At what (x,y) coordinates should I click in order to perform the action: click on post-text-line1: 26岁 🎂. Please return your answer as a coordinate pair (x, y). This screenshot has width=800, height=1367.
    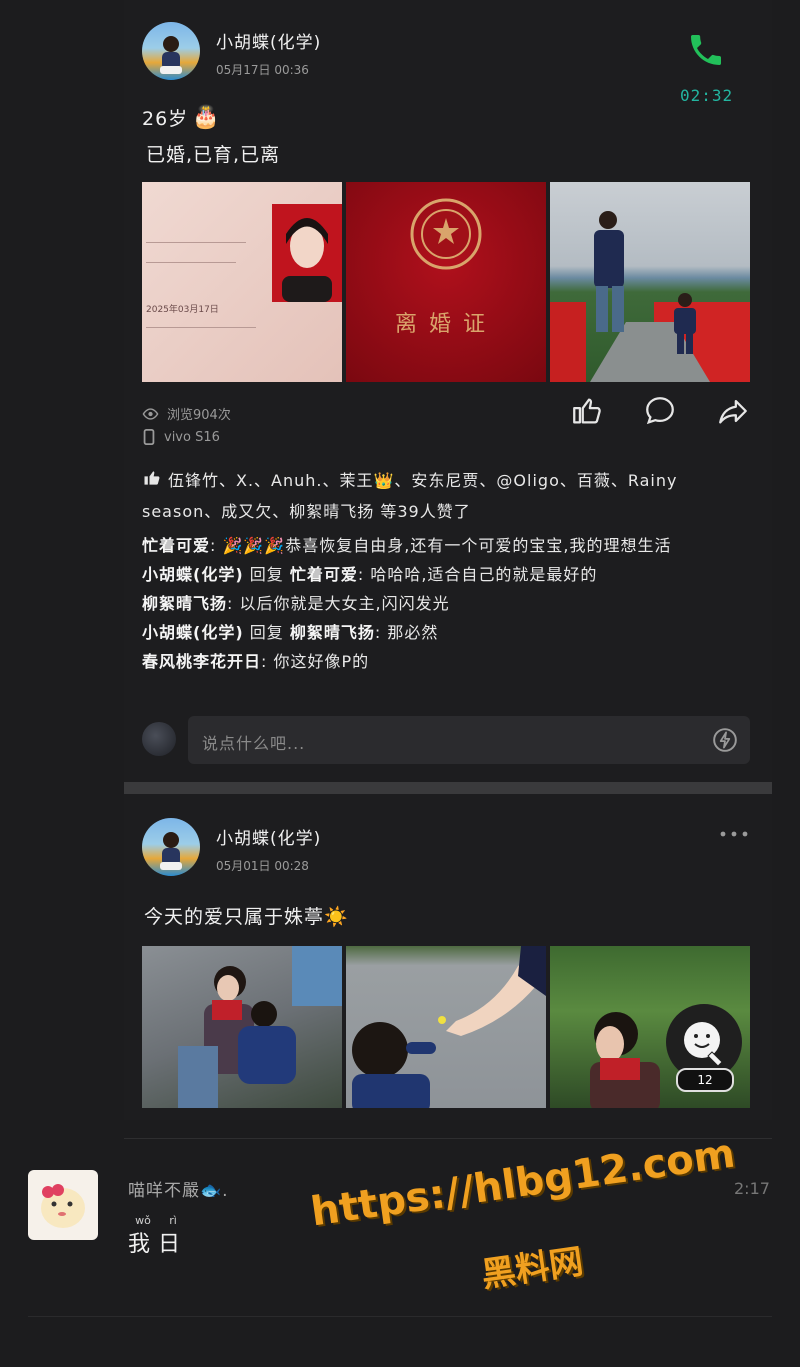
    Looking at the image, I should click on (181, 117).